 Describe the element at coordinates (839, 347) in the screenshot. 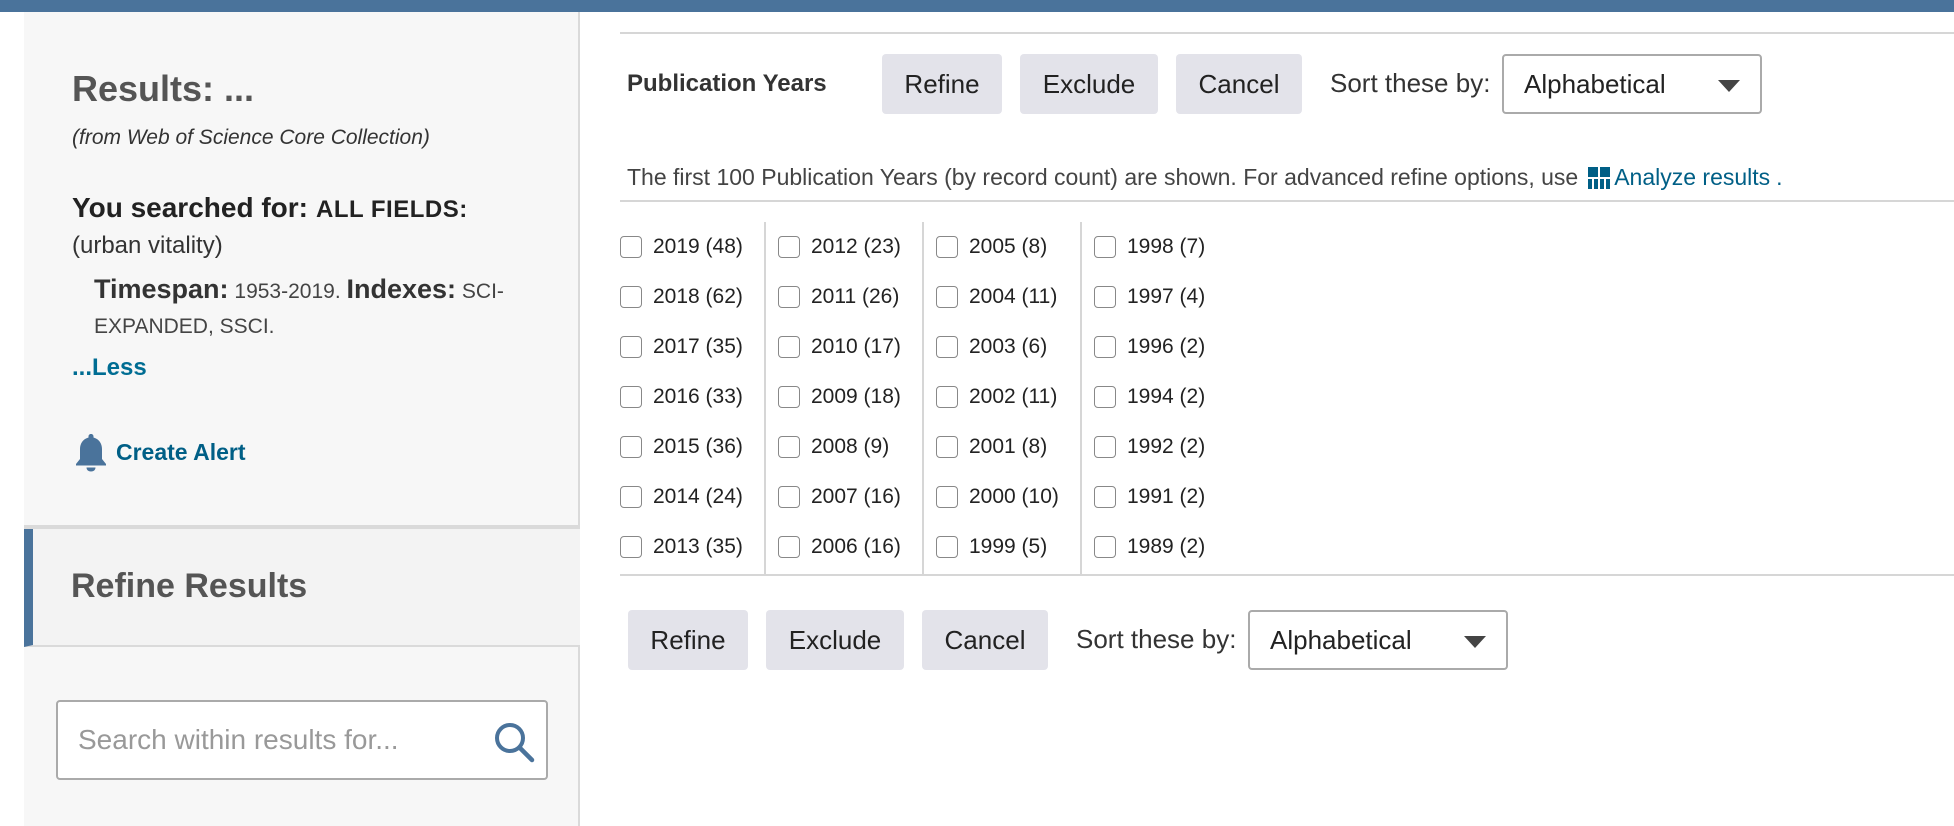

I see `year-option: 2010 (17)` at that location.